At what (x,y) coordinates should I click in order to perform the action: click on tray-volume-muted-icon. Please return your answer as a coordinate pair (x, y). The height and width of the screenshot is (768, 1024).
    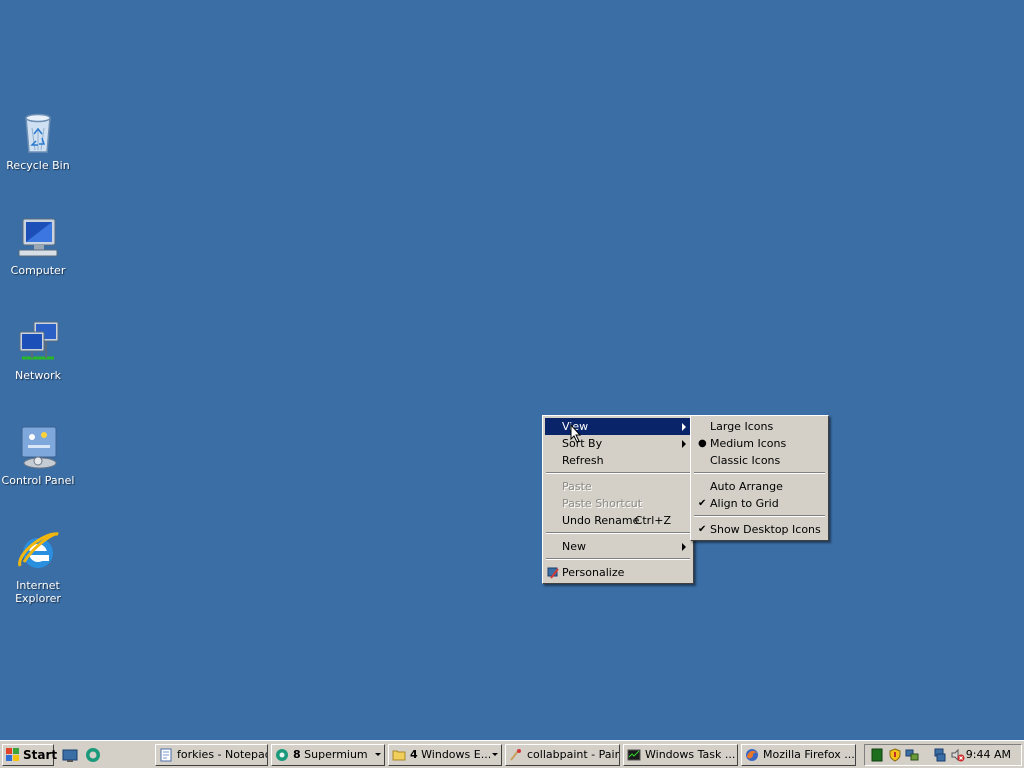
    Looking at the image, I should click on (958, 755).